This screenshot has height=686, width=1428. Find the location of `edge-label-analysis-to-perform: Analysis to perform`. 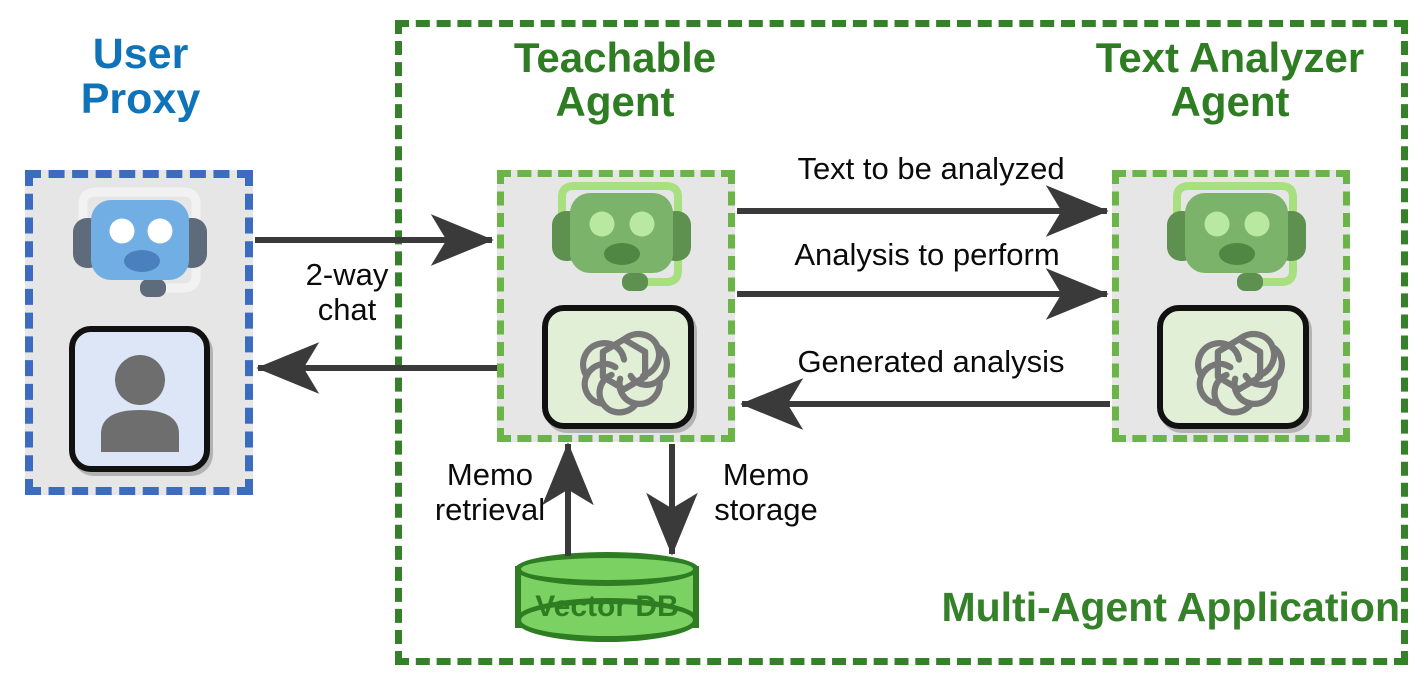

edge-label-analysis-to-perform: Analysis to perform is located at coordinates (927, 254).